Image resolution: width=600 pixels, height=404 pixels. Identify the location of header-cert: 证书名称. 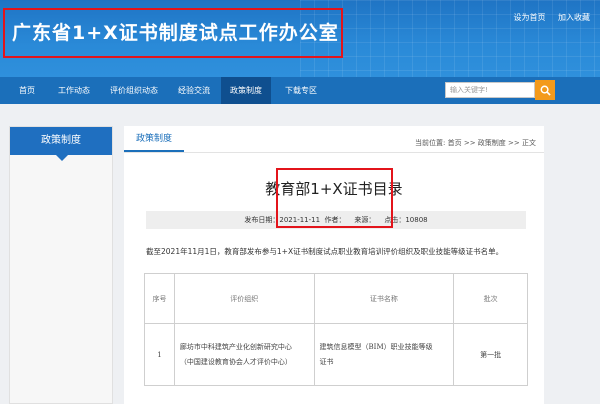
(384, 298).